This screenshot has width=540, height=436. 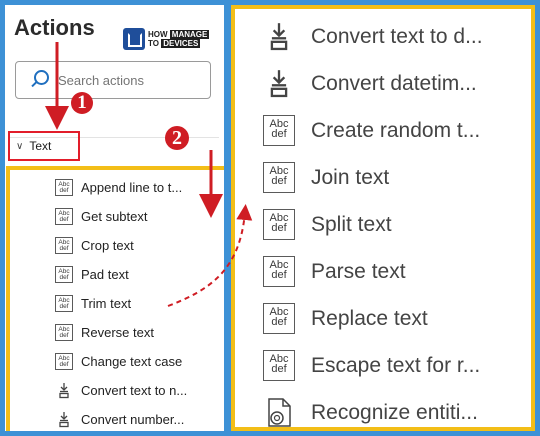 I want to click on action-item: Abc def Get subtext, so click(x=121, y=216).